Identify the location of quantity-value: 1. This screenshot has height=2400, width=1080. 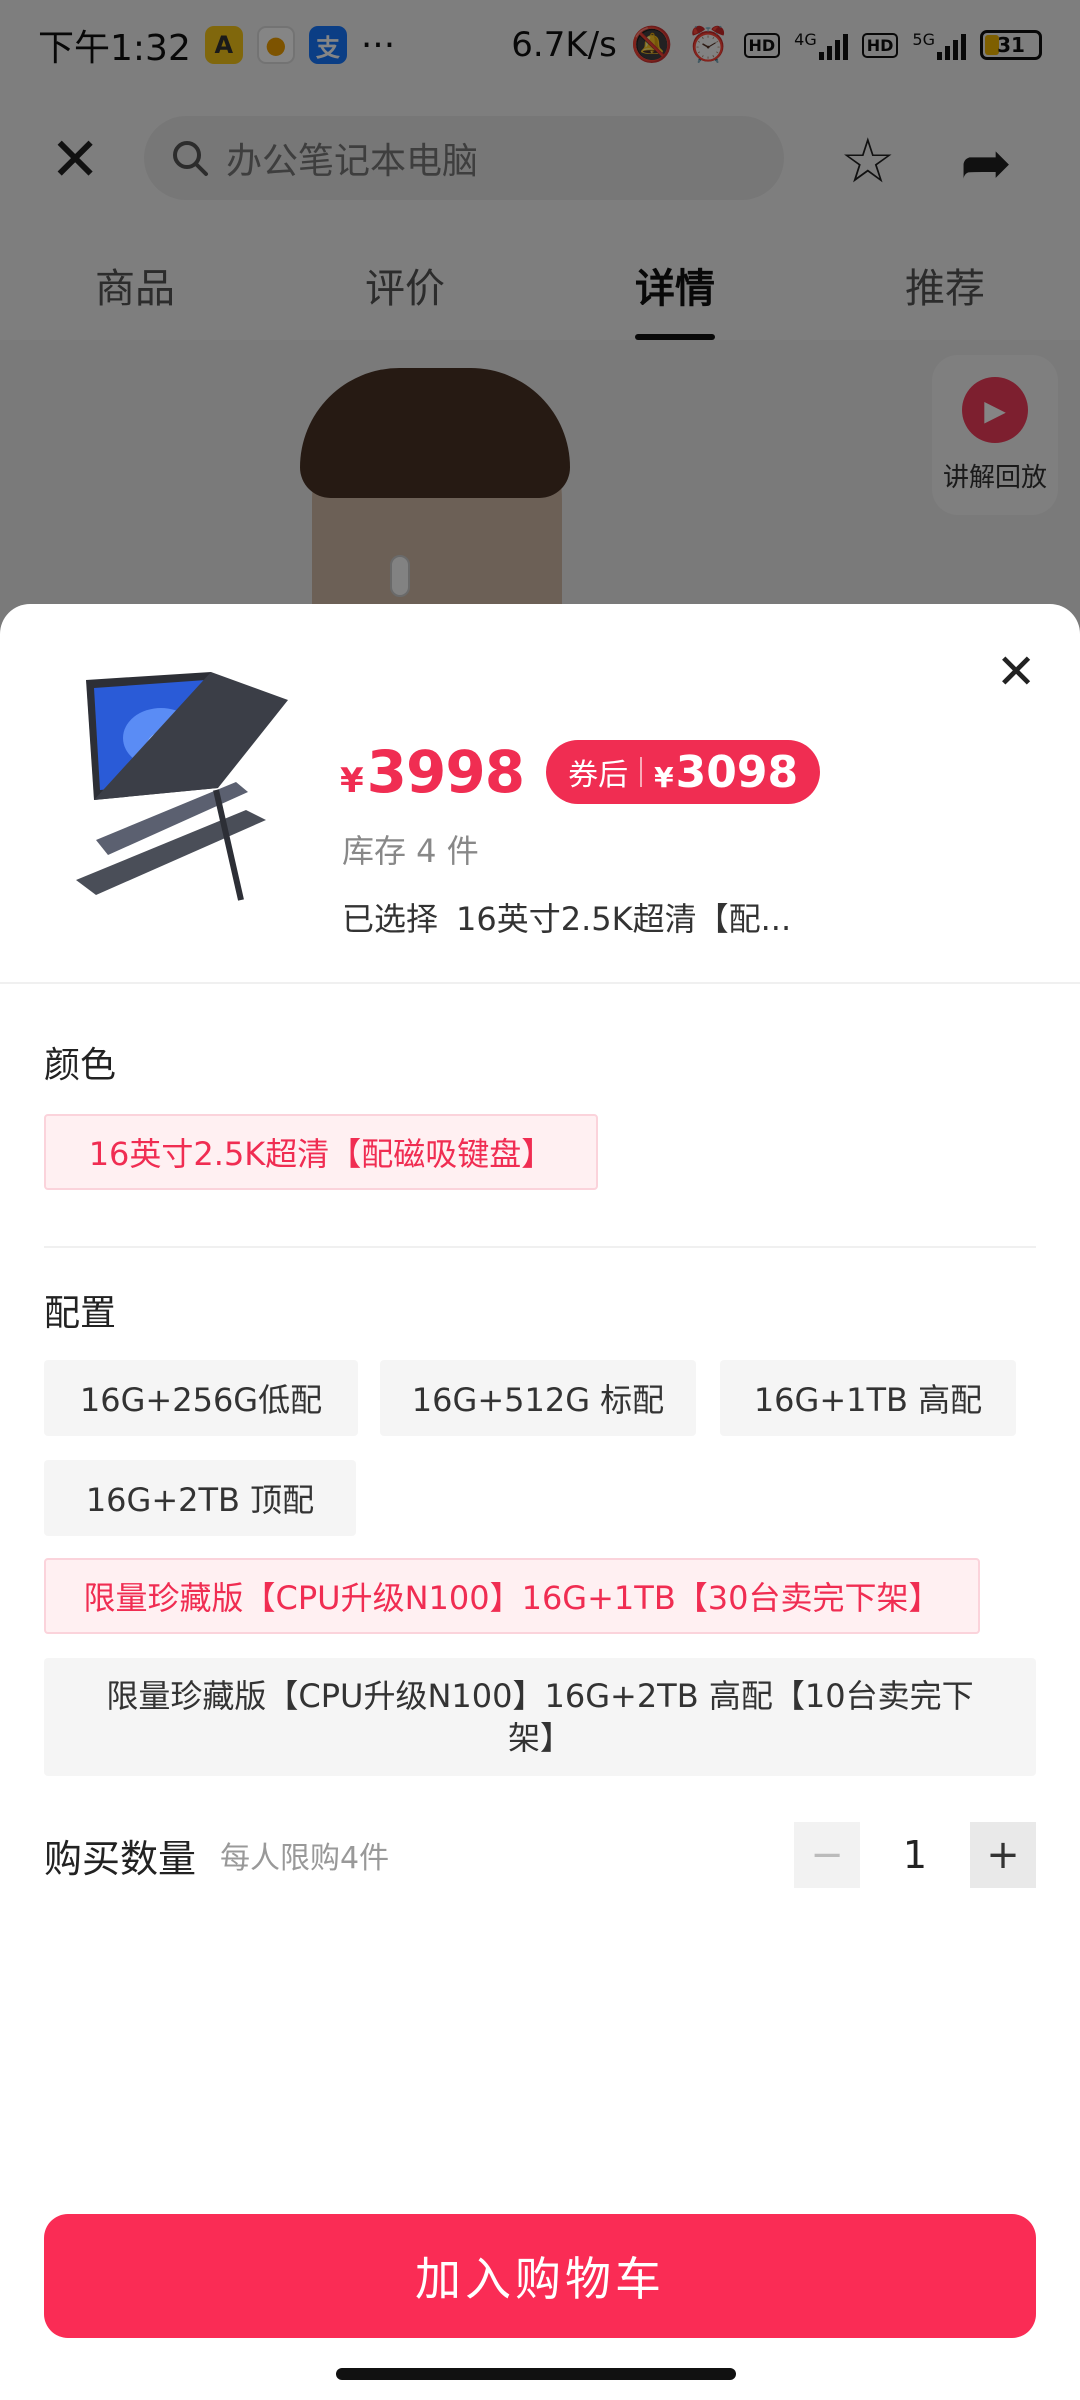
(915, 1855).